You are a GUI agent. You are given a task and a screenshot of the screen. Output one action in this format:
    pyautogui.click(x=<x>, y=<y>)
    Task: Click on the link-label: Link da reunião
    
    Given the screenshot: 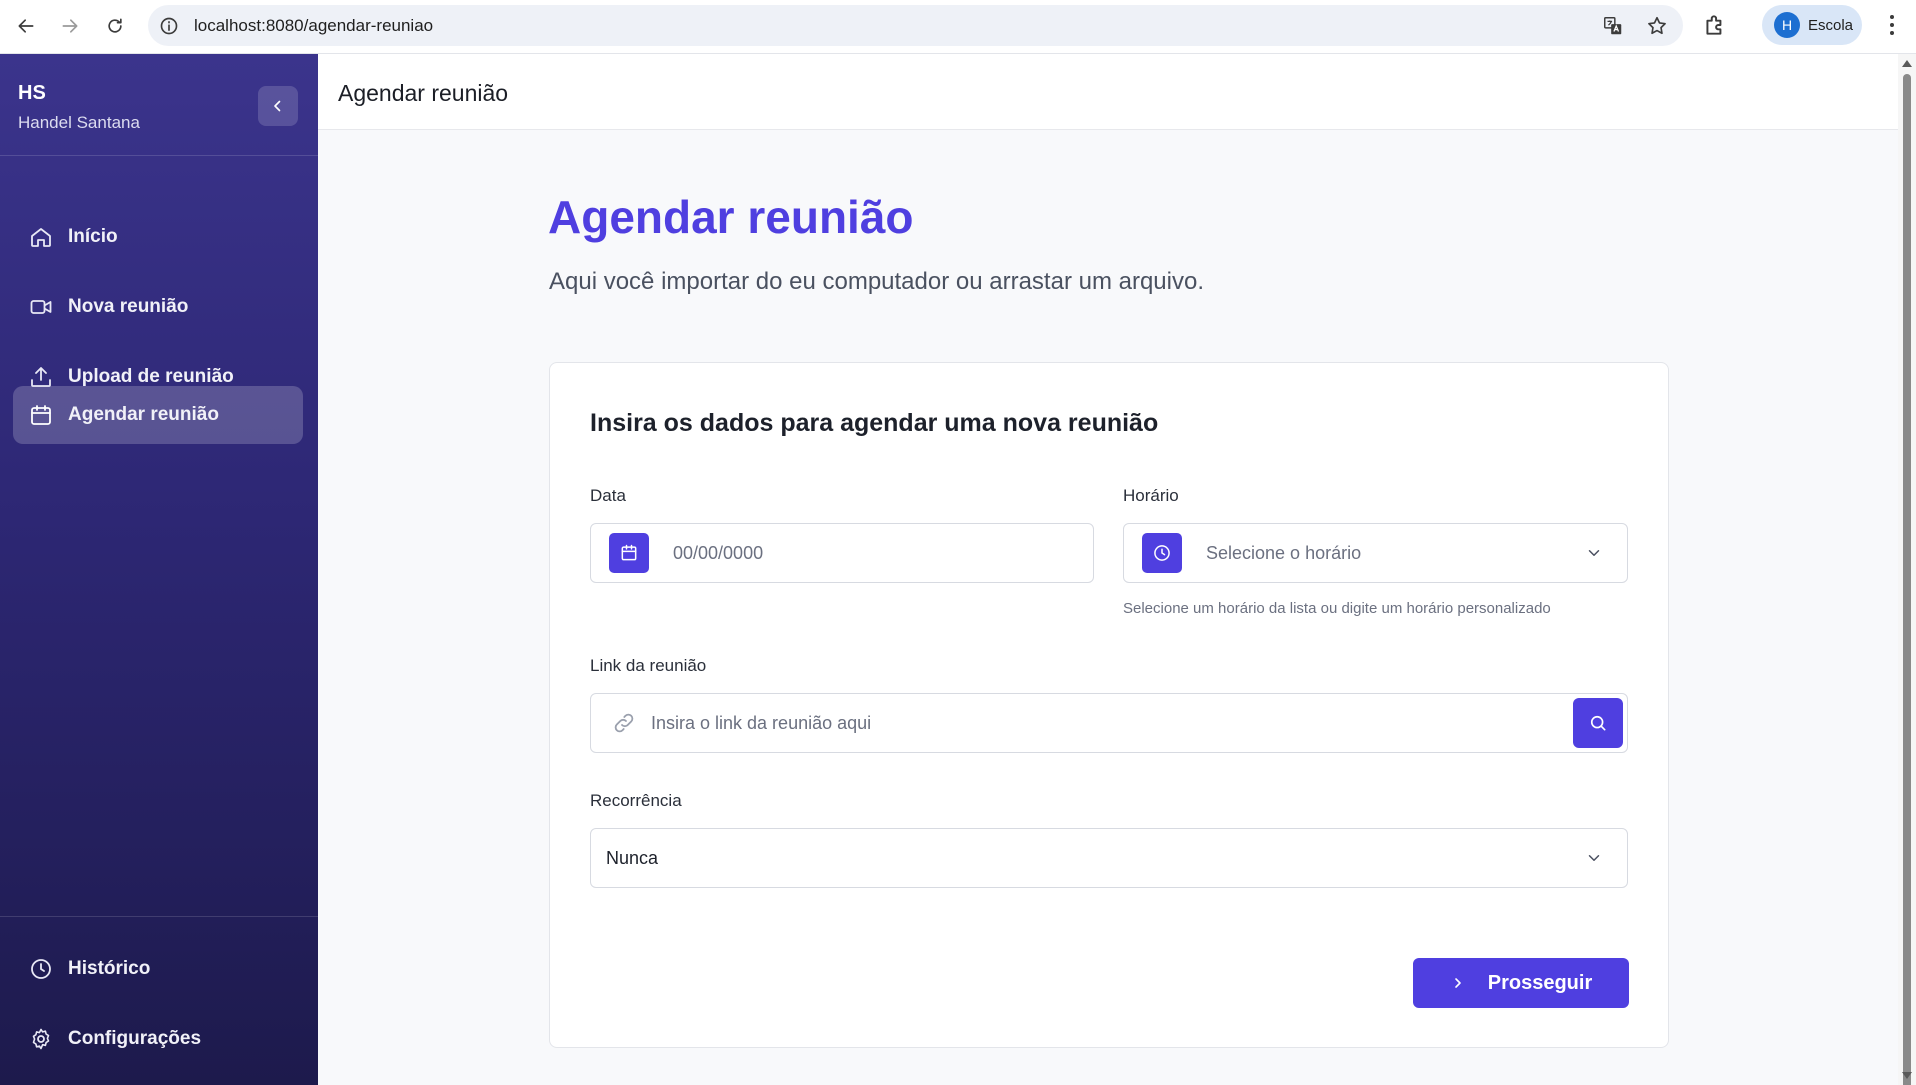 What is the action you would take?
    pyautogui.click(x=648, y=665)
    